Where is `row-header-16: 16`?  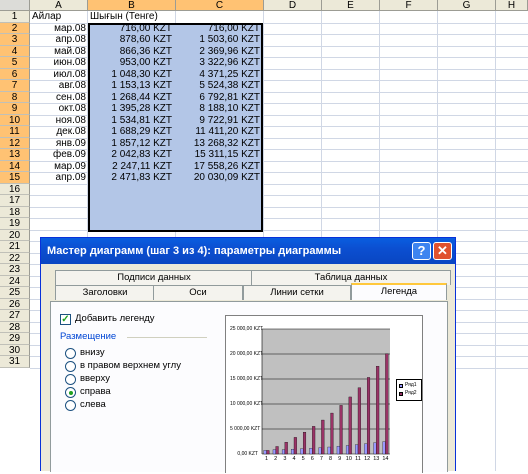 row-header-16: 16 is located at coordinates (15, 189).